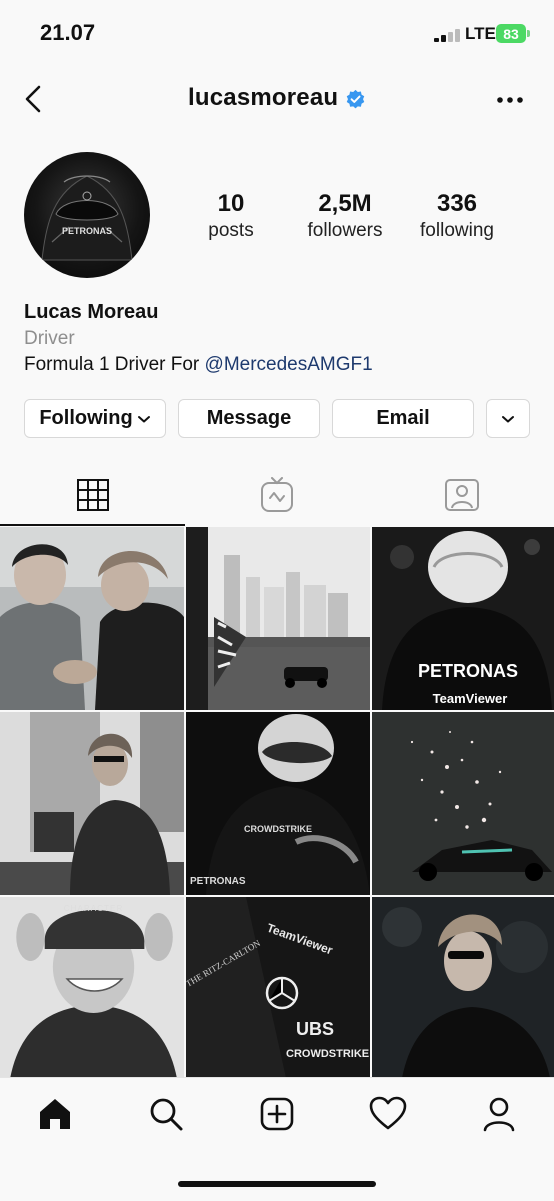  I want to click on signal-icon, so click(448, 35).